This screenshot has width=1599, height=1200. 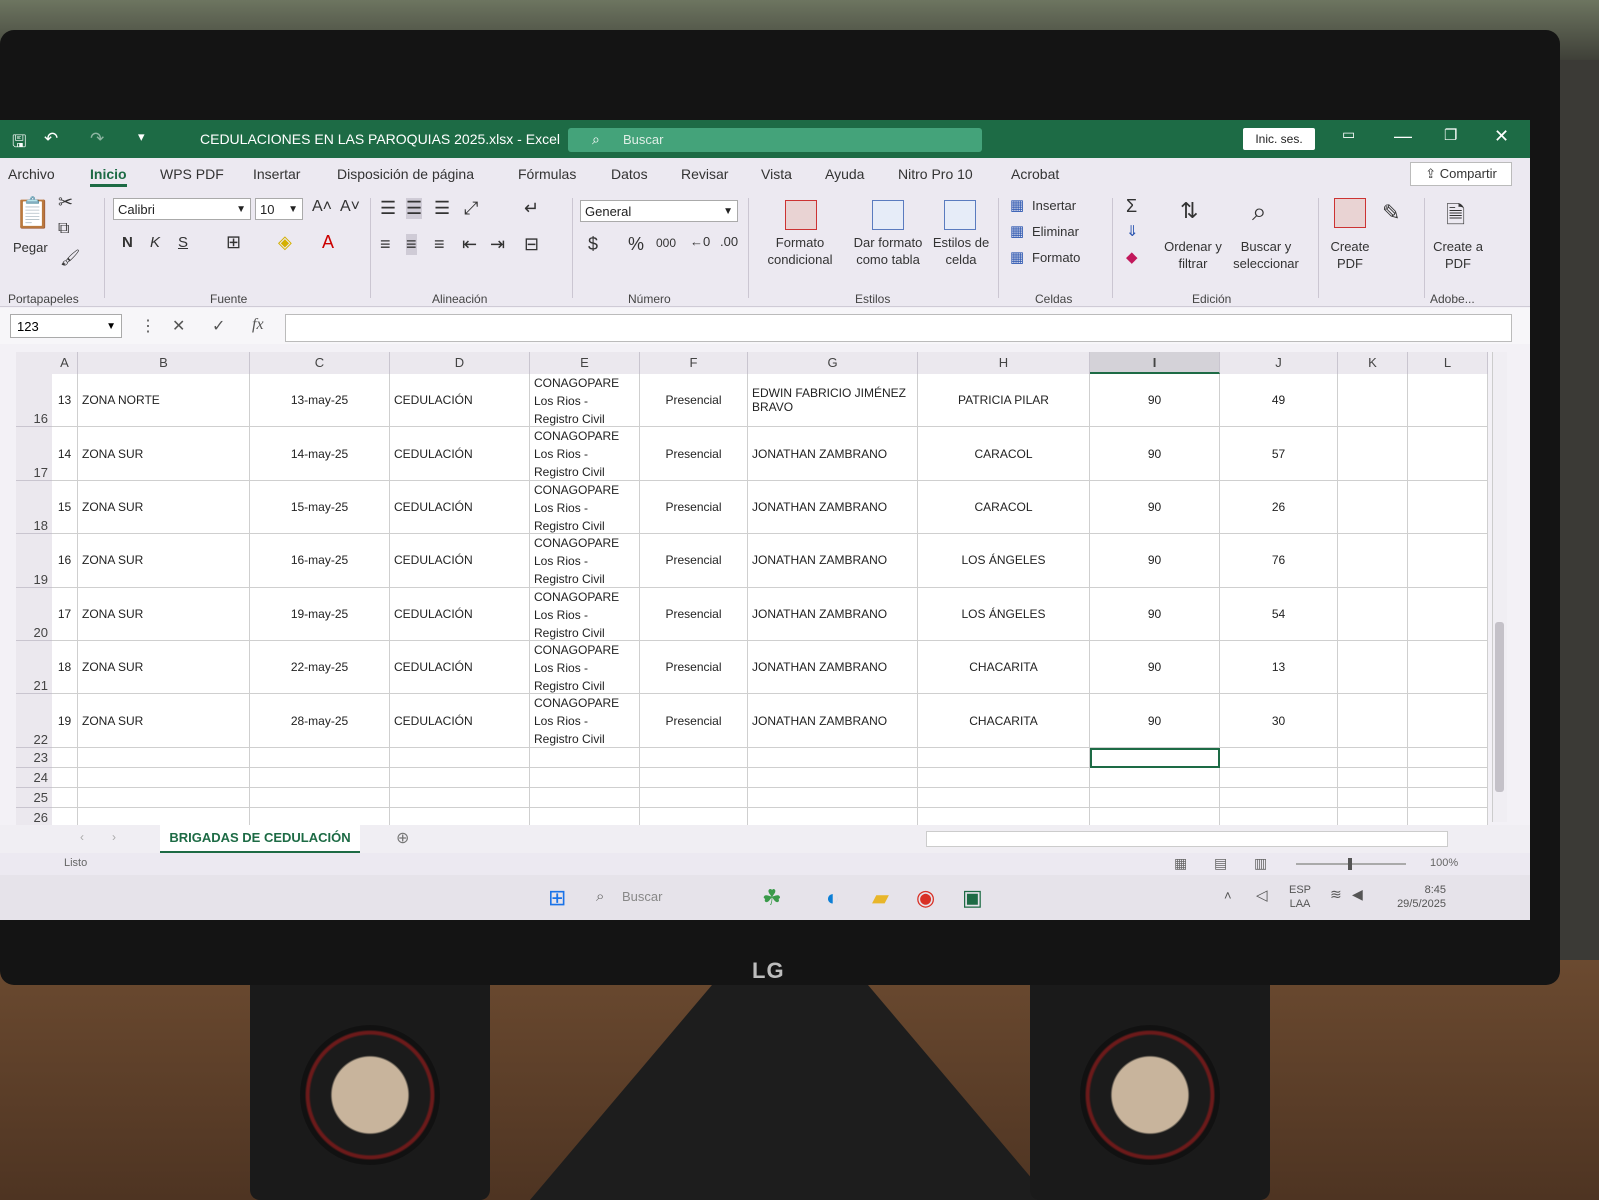 What do you see at coordinates (694, 363) in the screenshot?
I see `column-header-f: F` at bounding box center [694, 363].